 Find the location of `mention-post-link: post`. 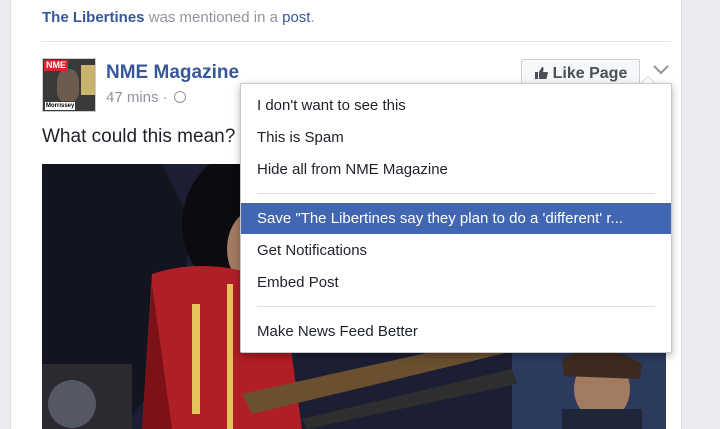

mention-post-link: post is located at coordinates (296, 17).